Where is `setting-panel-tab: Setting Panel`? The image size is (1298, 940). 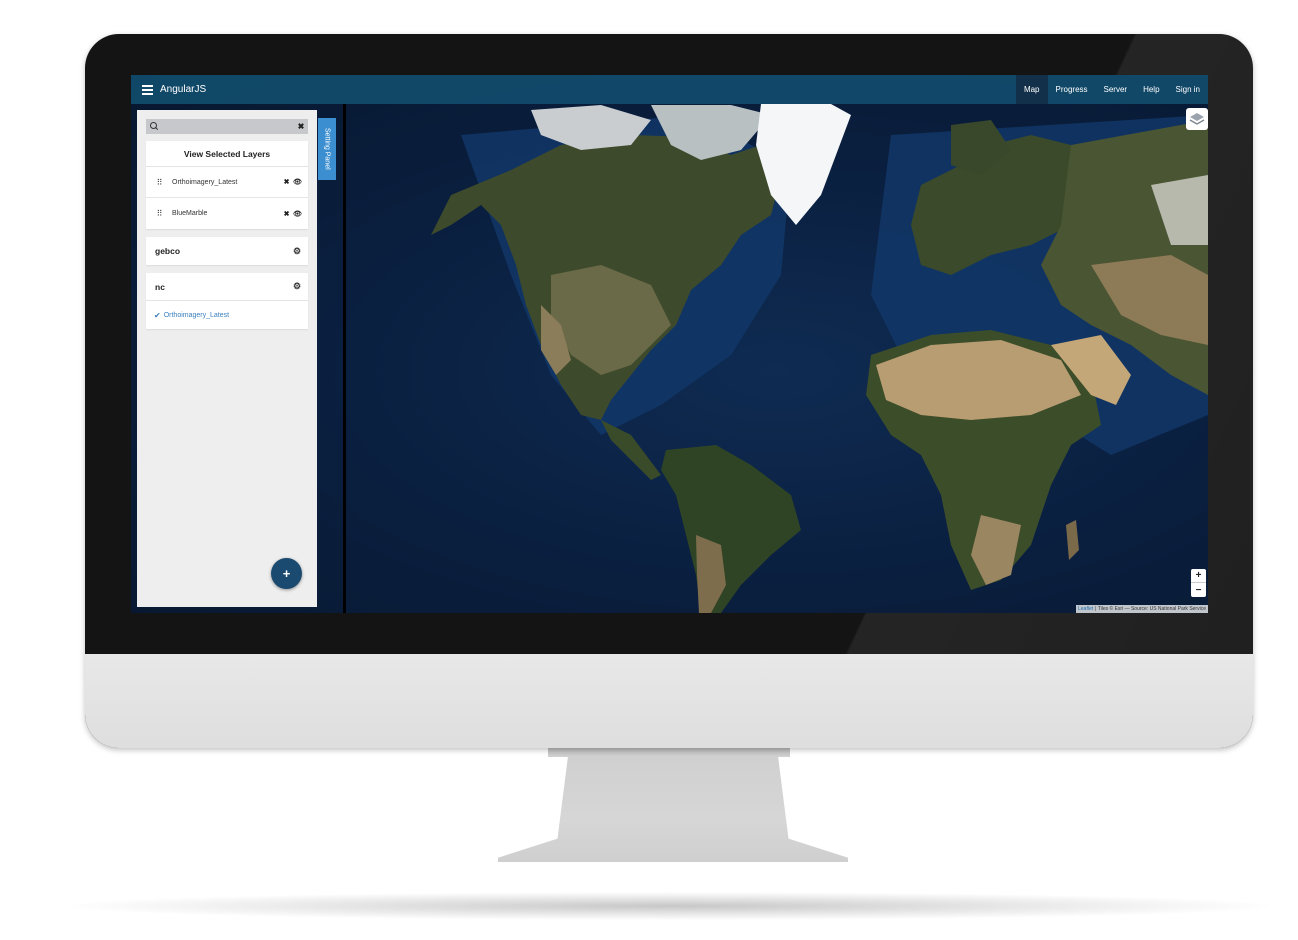
setting-panel-tab: Setting Panel is located at coordinates (327, 149).